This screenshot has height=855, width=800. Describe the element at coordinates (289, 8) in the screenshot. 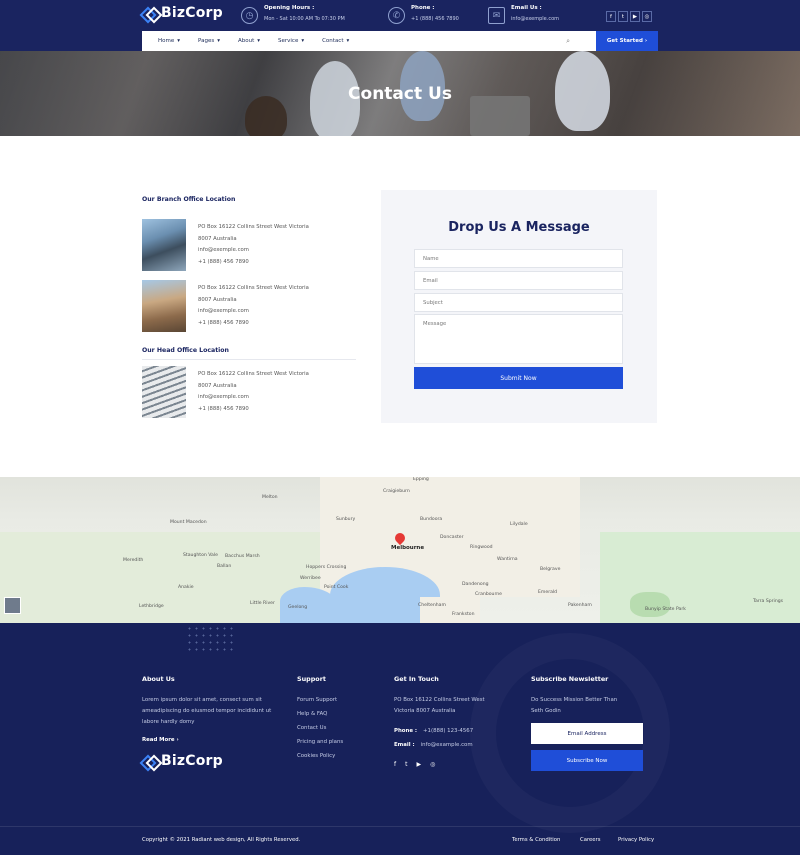

I see `opening-hours-title: Opening Hours :` at that location.